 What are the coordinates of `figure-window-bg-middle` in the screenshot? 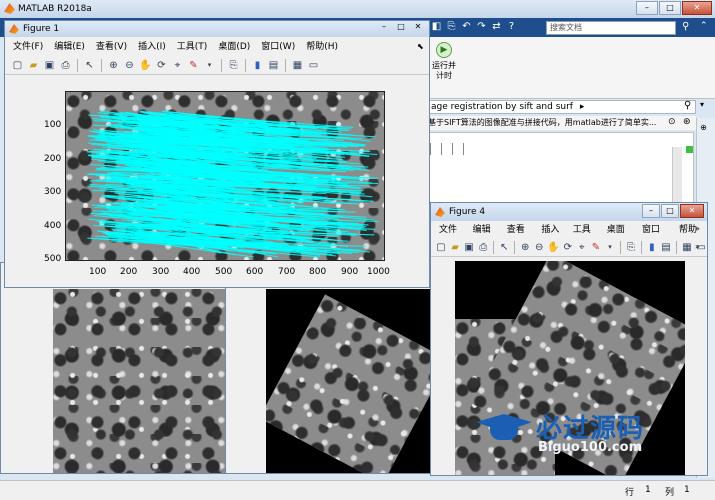 It's located at (336, 368).